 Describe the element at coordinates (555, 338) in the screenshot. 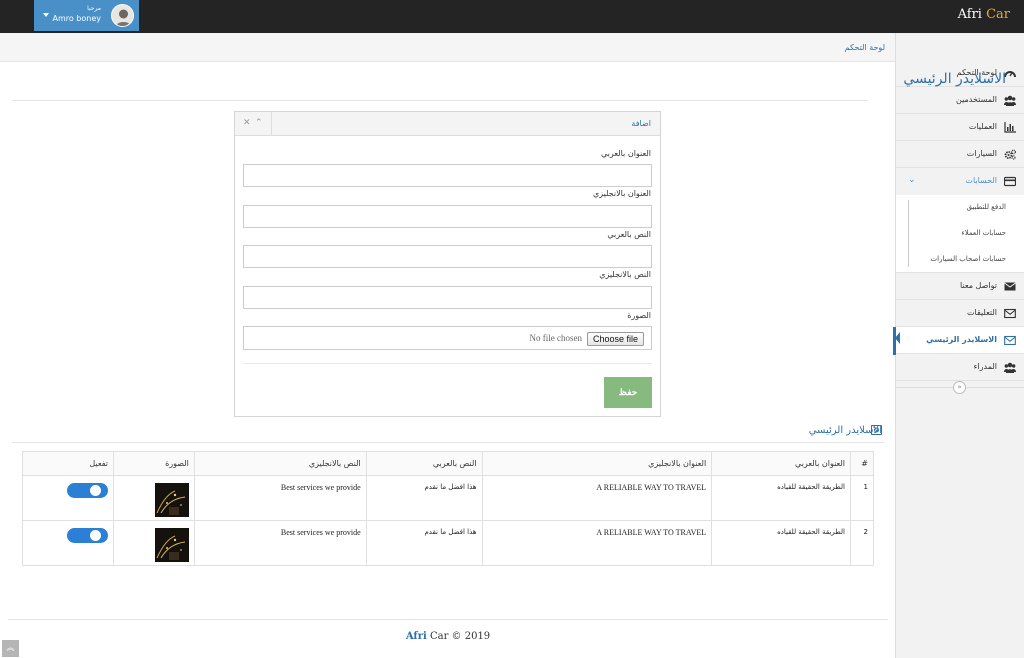

I see `file-status: No file chosen` at that location.